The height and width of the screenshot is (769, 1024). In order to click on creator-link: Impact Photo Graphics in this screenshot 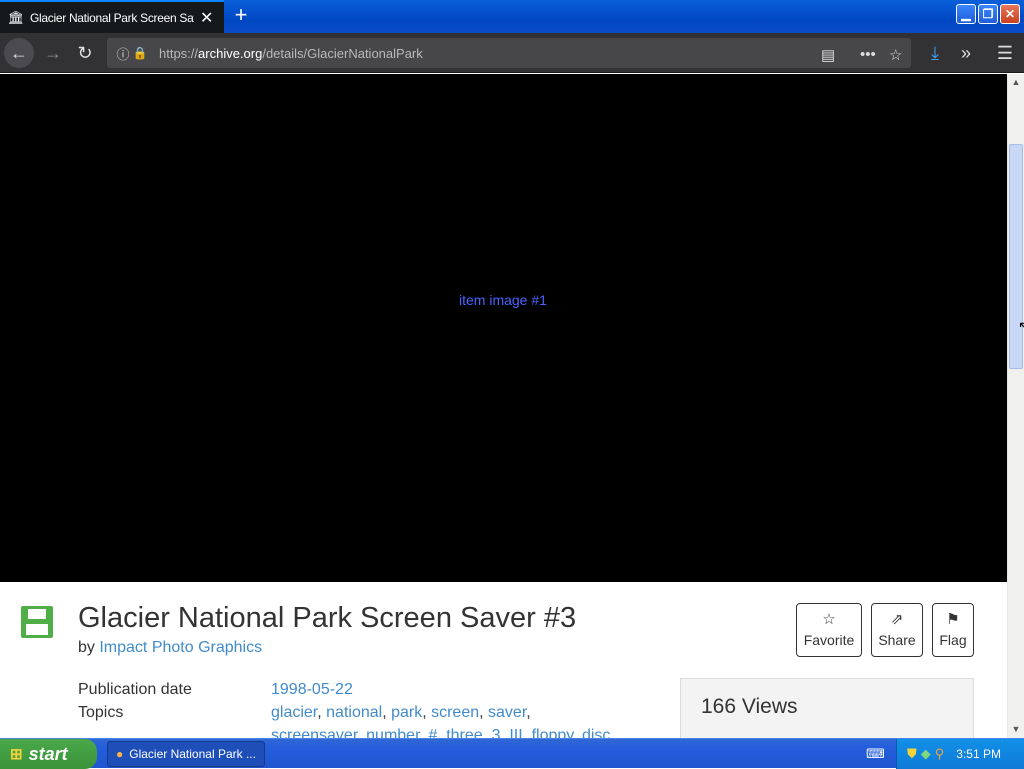, I will do `click(180, 647)`.